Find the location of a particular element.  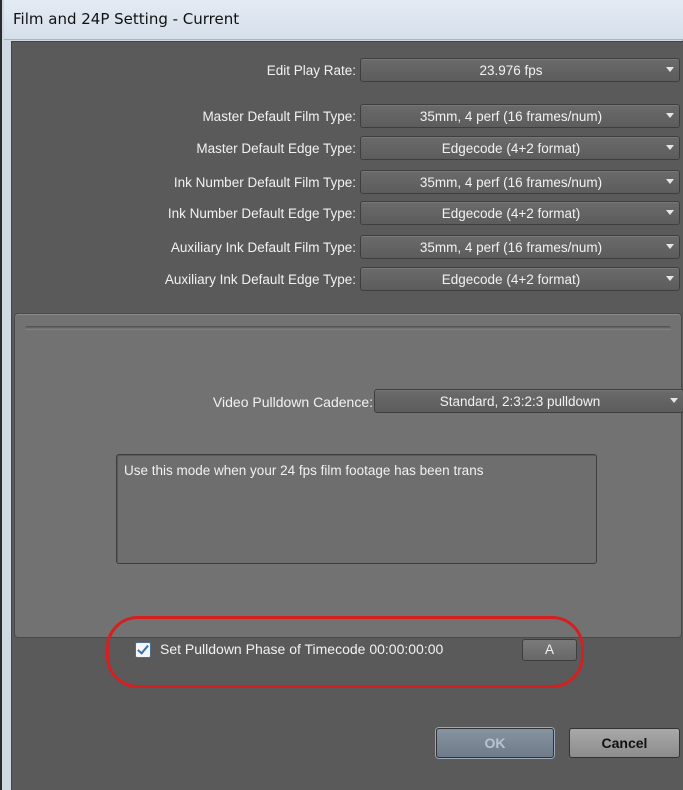

pulldown-cadence-value: Standard, 2:3:2:3 pulldown is located at coordinates (520, 401).